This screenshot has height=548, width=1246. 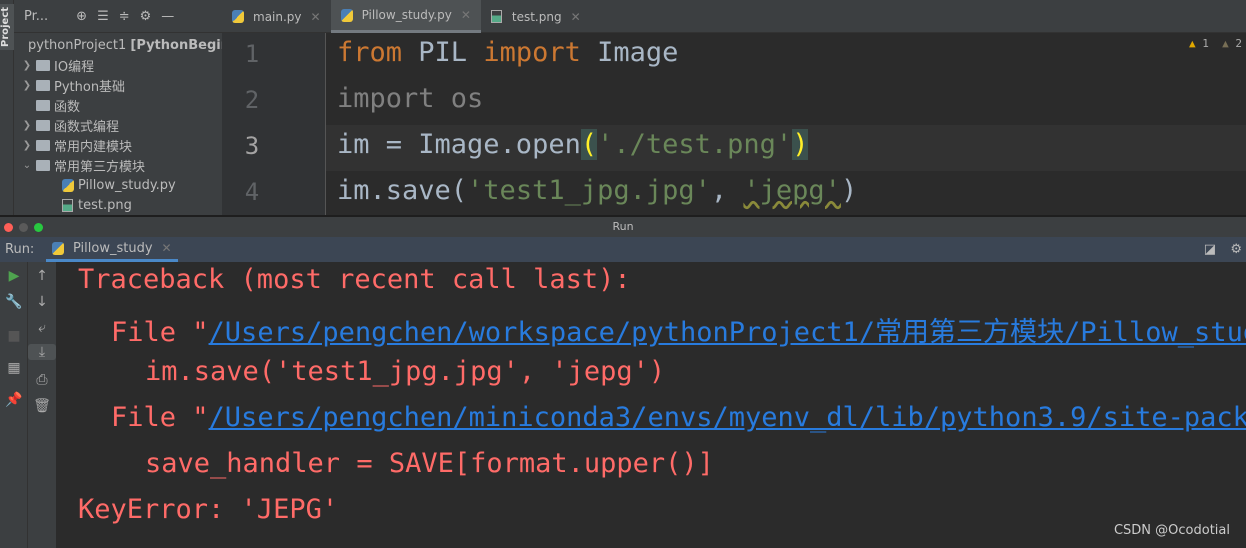 What do you see at coordinates (573, 144) in the screenshot?
I see `code-line: im = Image.open('./test.png')` at bounding box center [573, 144].